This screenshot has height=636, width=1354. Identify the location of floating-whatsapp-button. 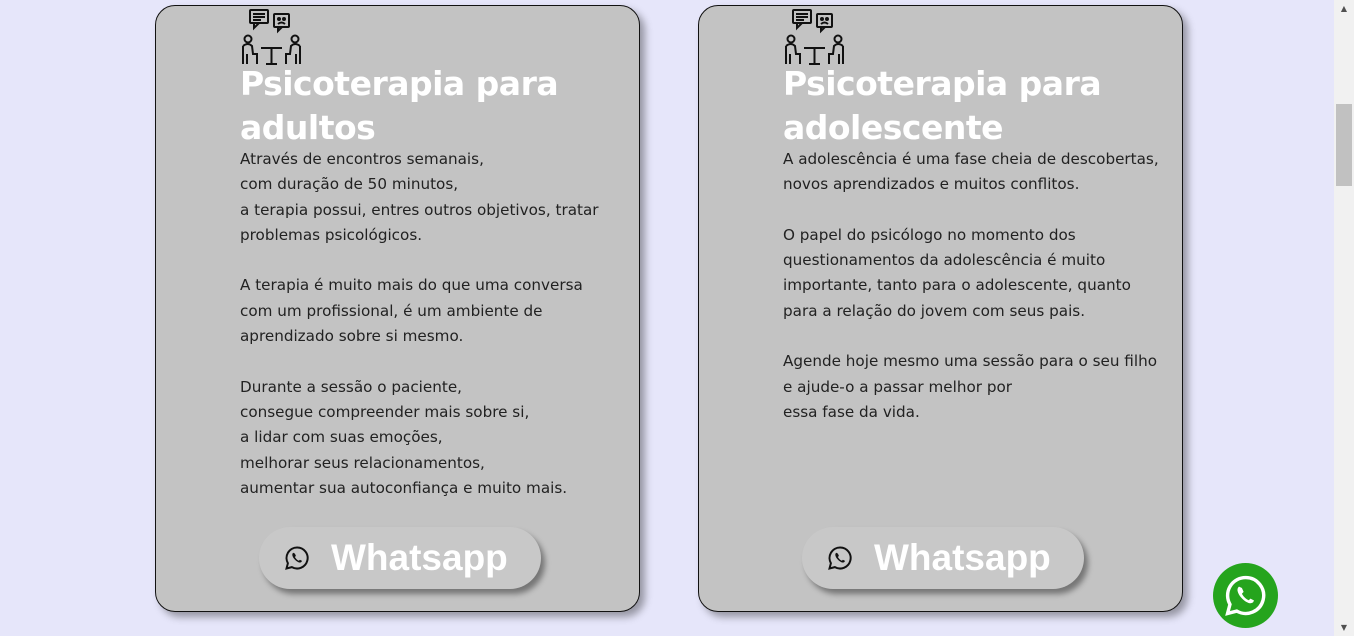
(1245, 595).